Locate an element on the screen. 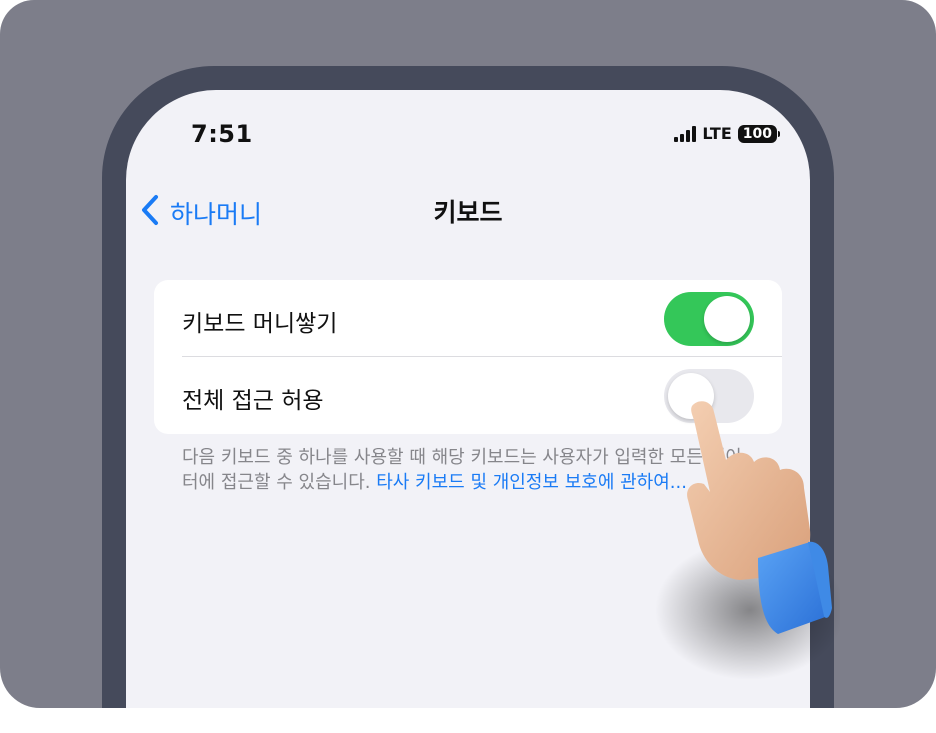  cellular-signal-icon is located at coordinates (685, 133).